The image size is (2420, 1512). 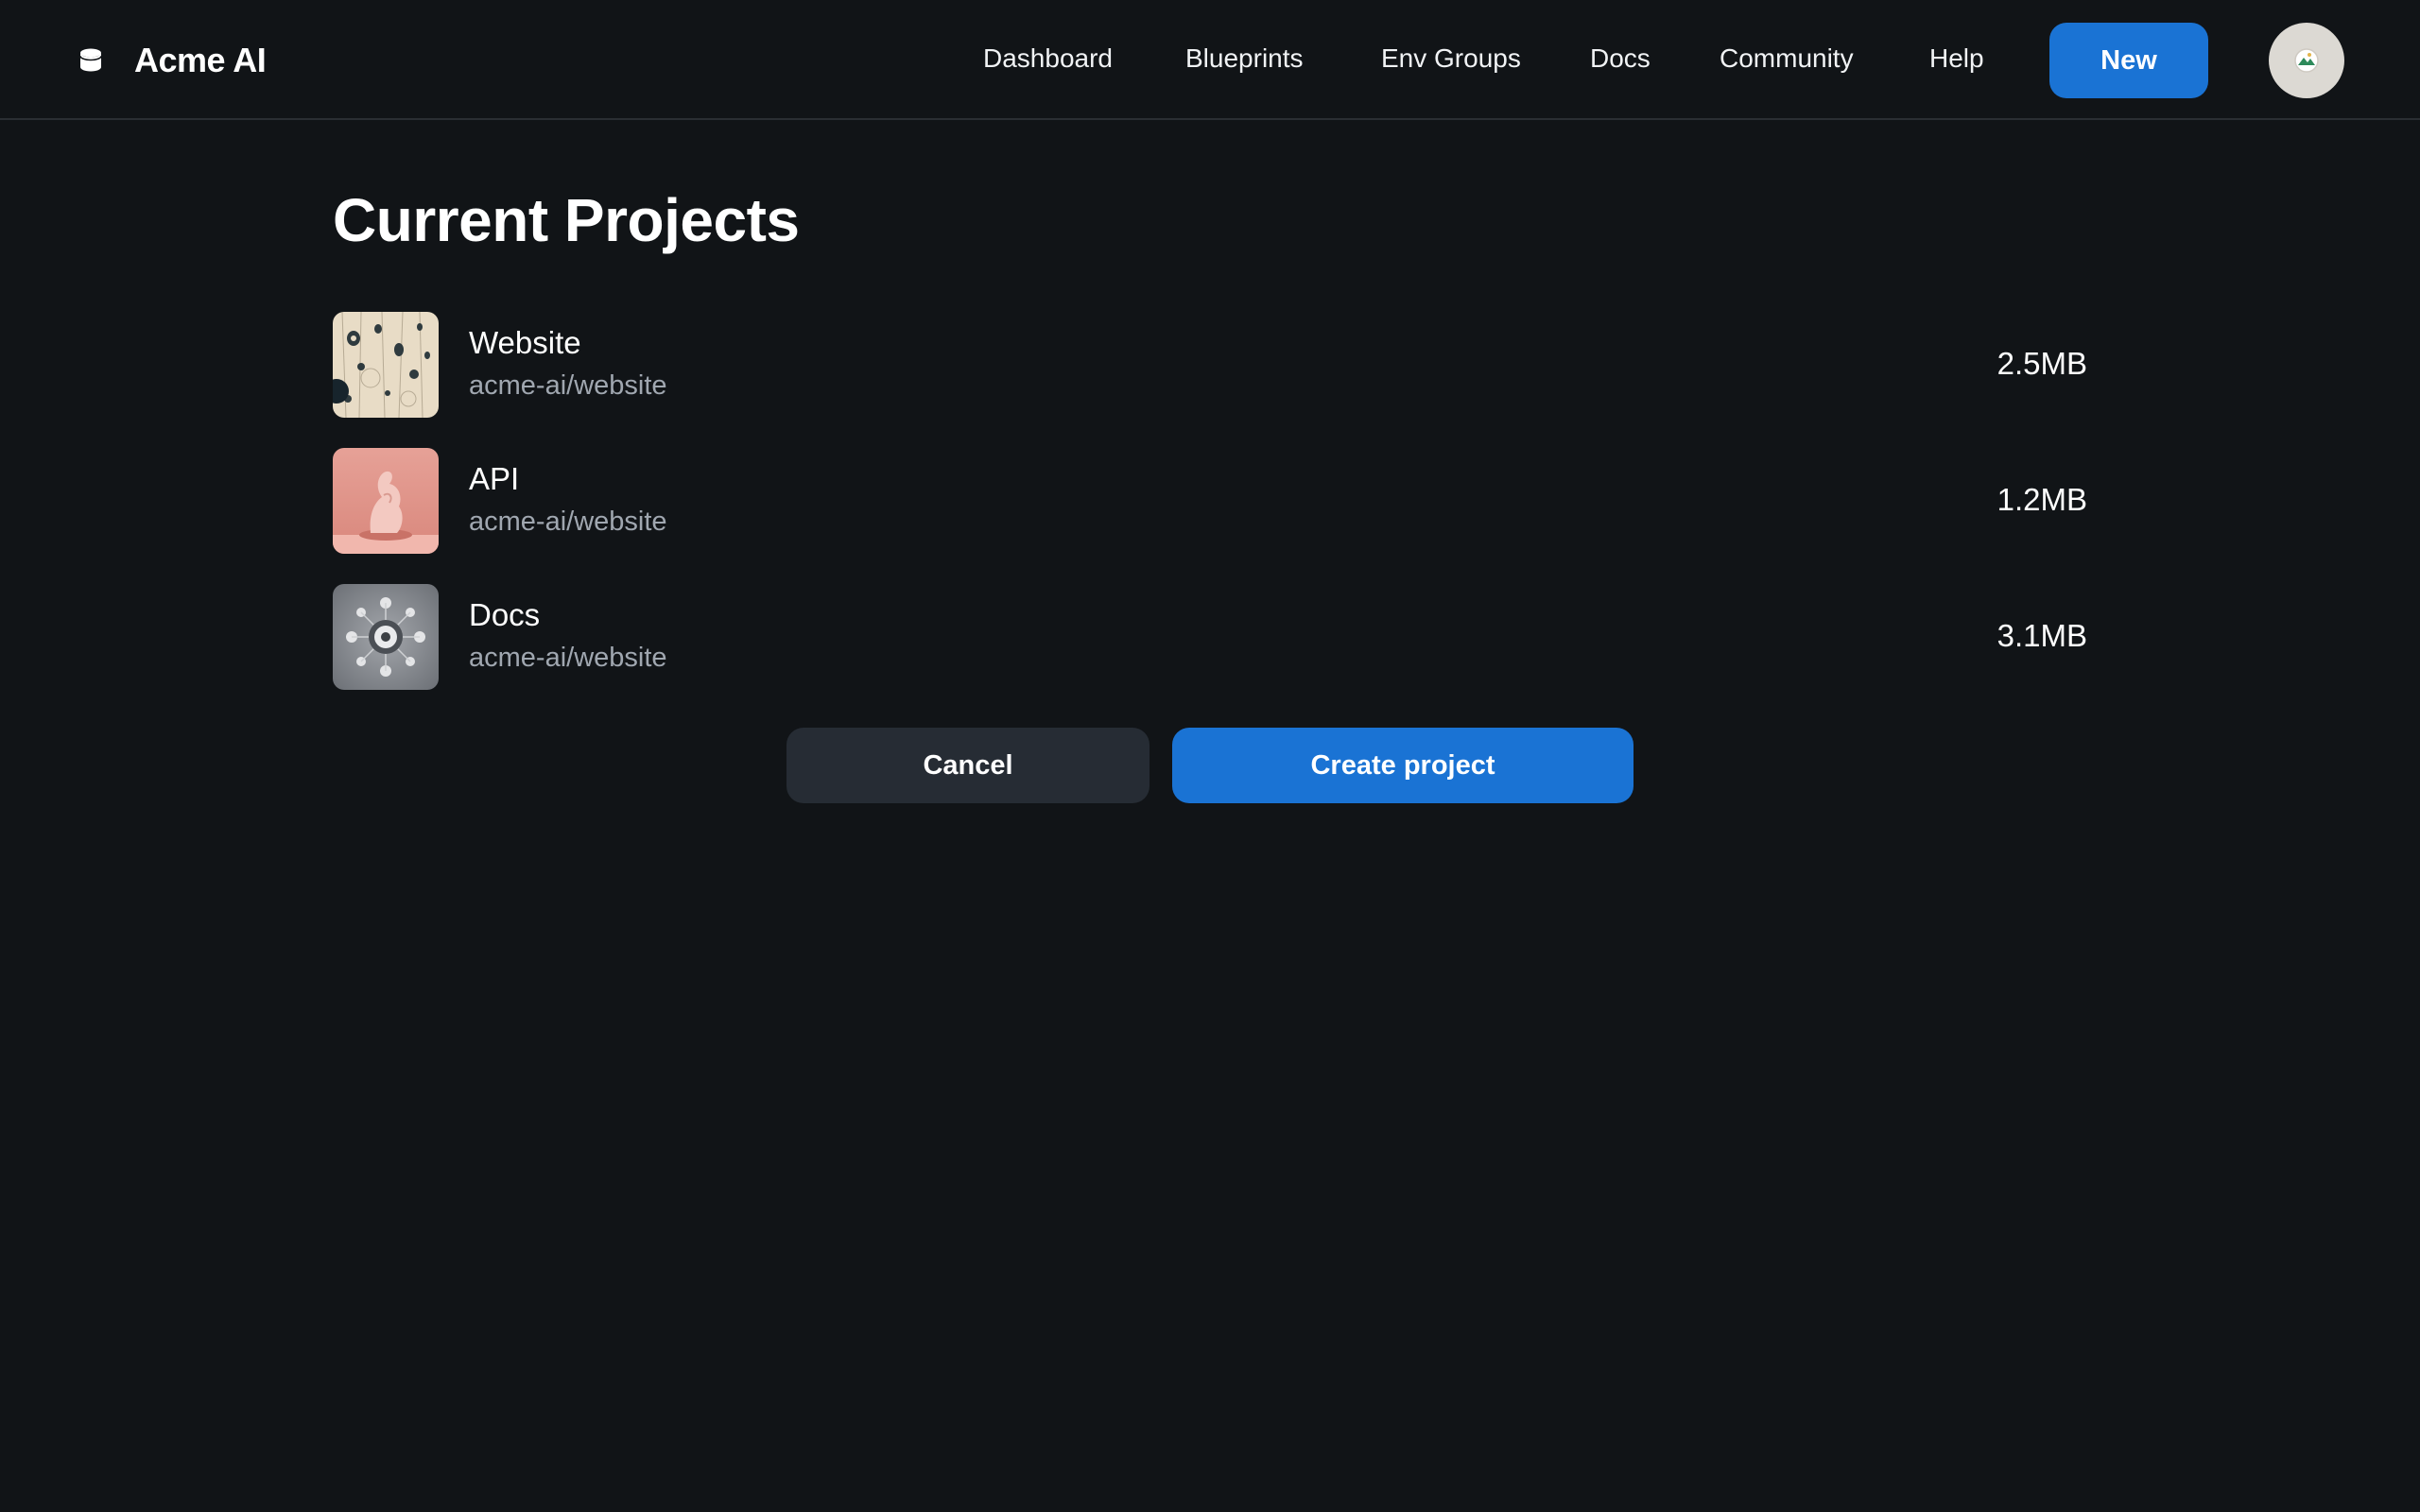 I want to click on project-name: Docs, so click(x=505, y=614).